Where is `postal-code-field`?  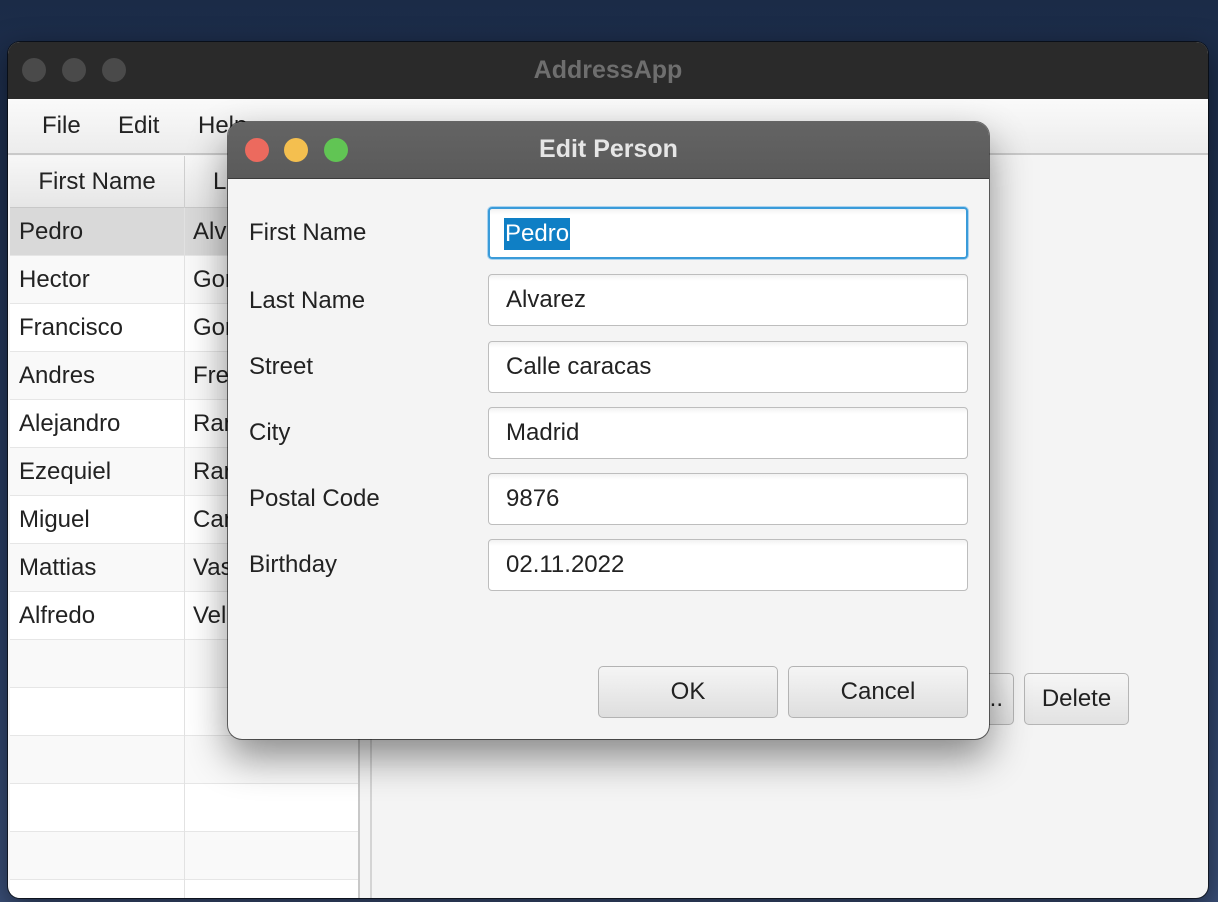
postal-code-field is located at coordinates (728, 499).